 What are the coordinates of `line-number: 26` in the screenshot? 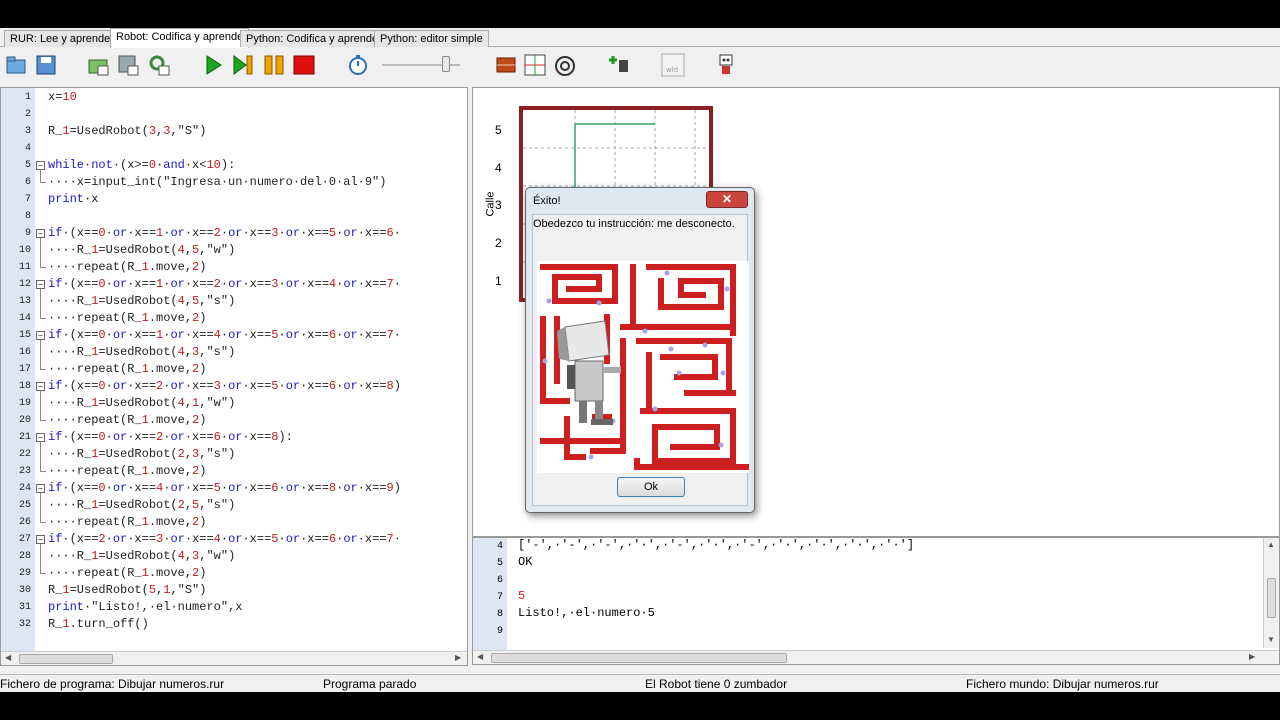 It's located at (24, 522).